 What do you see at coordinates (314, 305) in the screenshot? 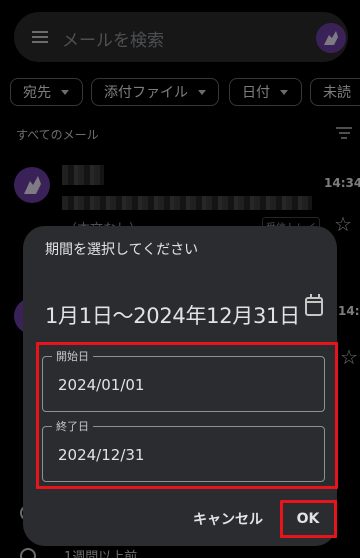
I see `calendar-icon` at bounding box center [314, 305].